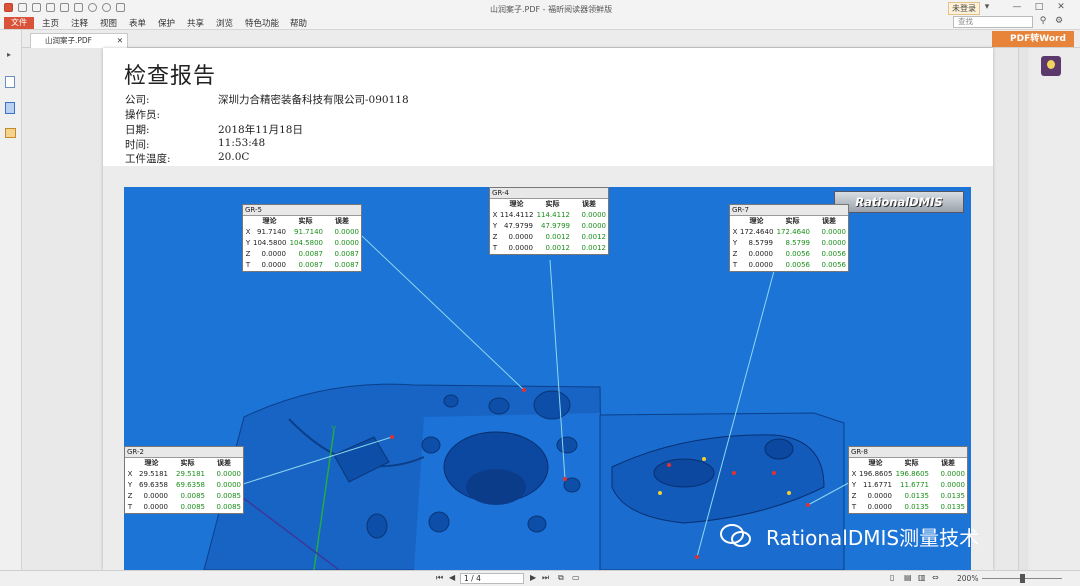  What do you see at coordinates (229, 507) in the screenshot?
I see `cell-deviation: 0.0085` at bounding box center [229, 507].